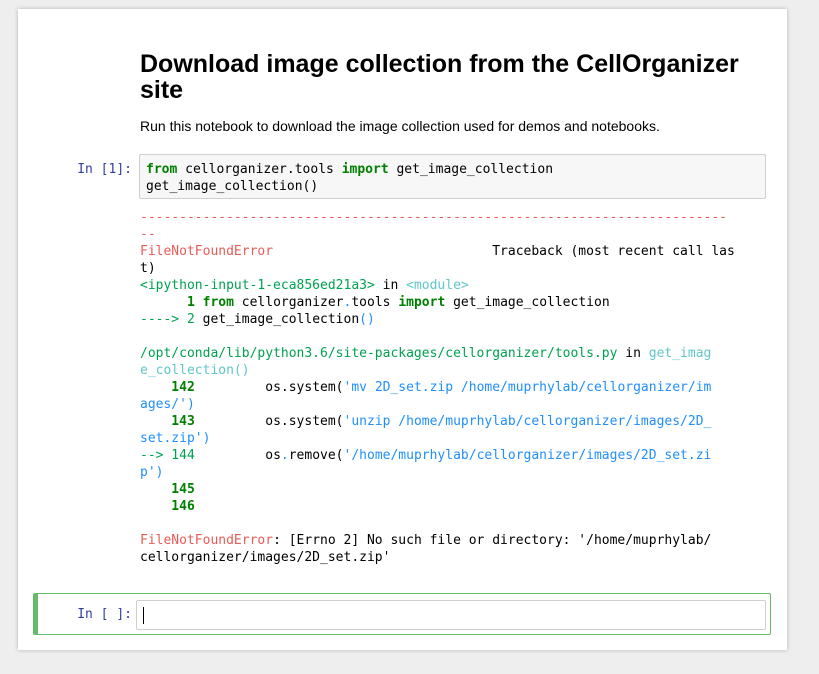 The width and height of the screenshot is (819, 674). I want to click on code-text: os, so click(237, 455).